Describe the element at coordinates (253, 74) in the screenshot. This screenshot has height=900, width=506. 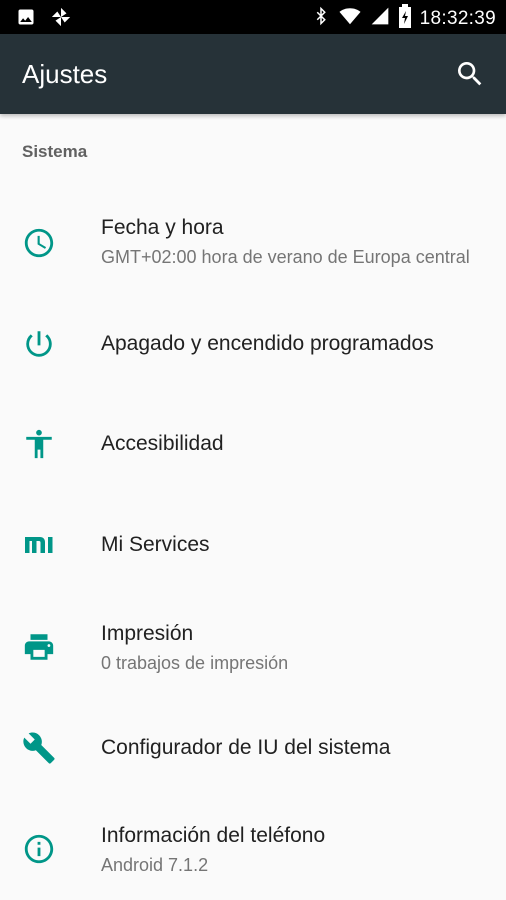
I see `app-bar: Ajustes` at that location.